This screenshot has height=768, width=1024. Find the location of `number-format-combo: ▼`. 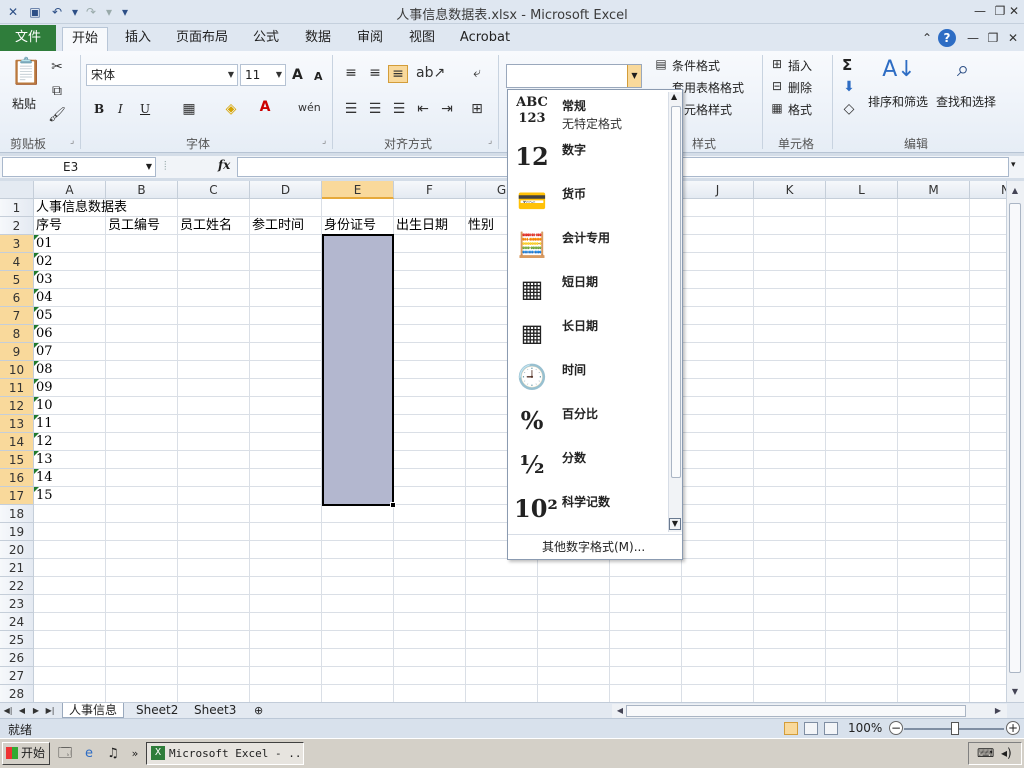

number-format-combo: ▼ is located at coordinates (574, 76).